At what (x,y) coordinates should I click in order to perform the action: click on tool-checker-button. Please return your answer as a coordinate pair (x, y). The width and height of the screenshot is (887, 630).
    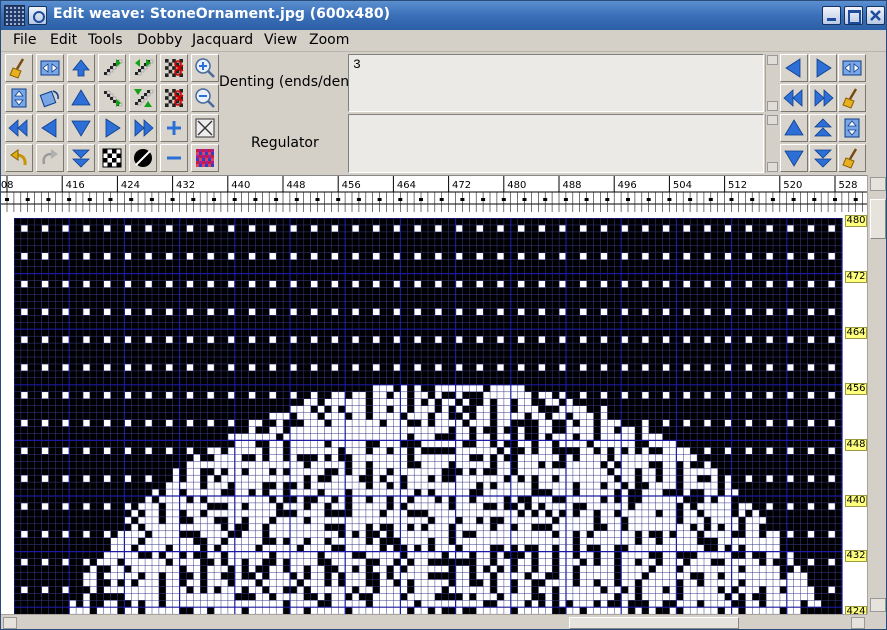
    Looking at the image, I should click on (112, 158).